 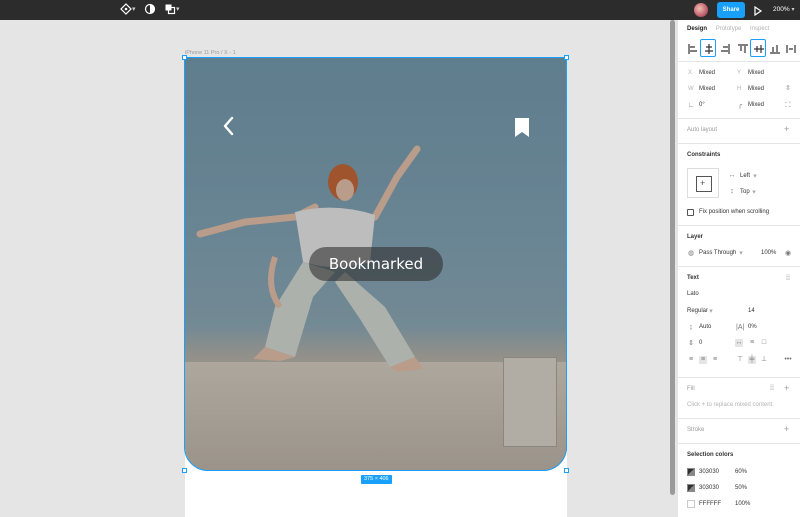 I want to click on zoom-dropdown: 200% ▾, so click(x=783, y=10).